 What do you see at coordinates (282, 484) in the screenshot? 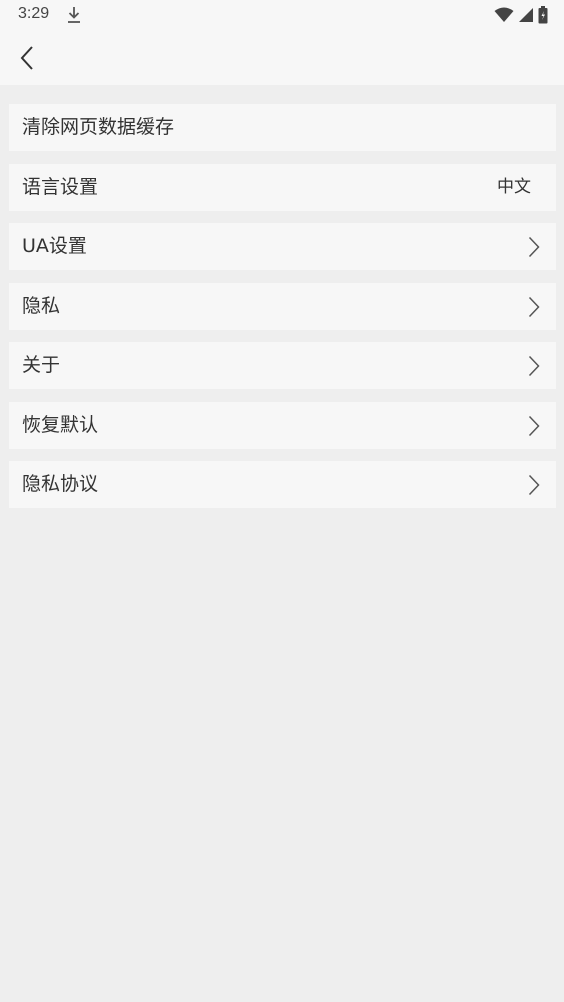
I see `privacy-agreement-item: 隐私协议` at bounding box center [282, 484].